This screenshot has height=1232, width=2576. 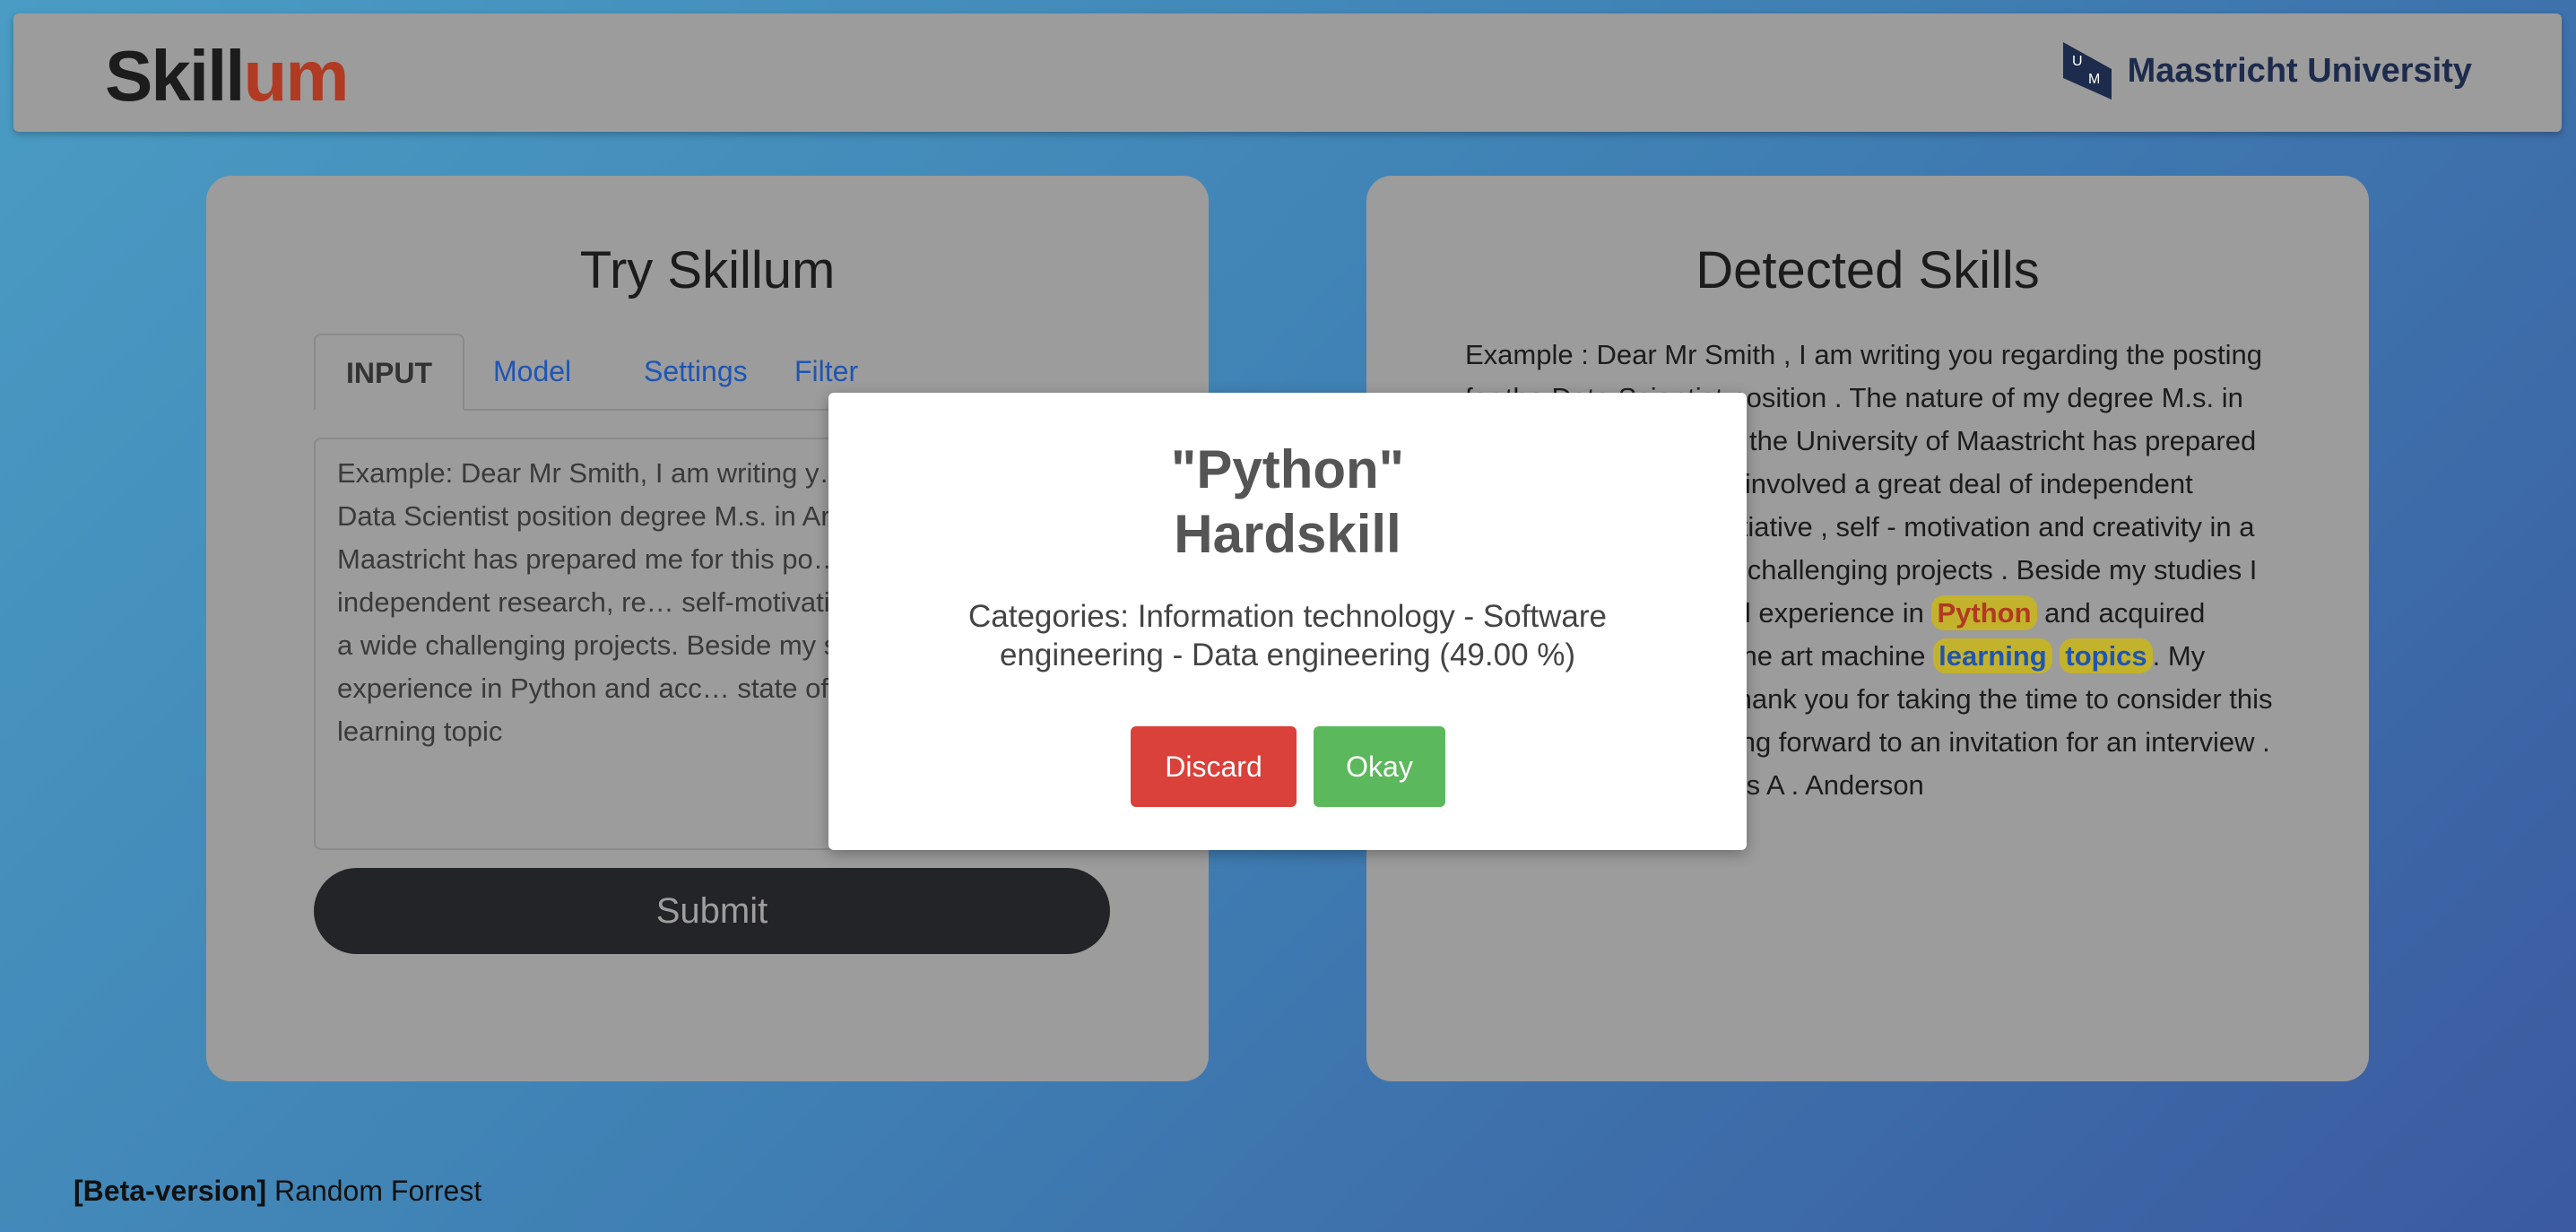 I want to click on discard-button: Discard, so click(x=1214, y=766).